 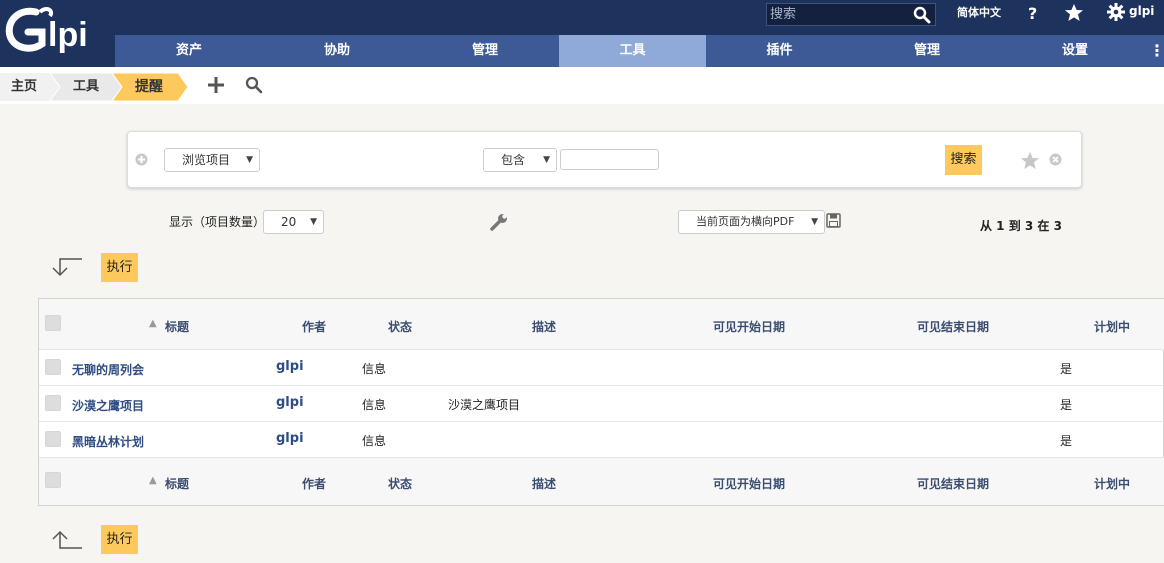 I want to click on global-search-input, so click(x=837, y=14).